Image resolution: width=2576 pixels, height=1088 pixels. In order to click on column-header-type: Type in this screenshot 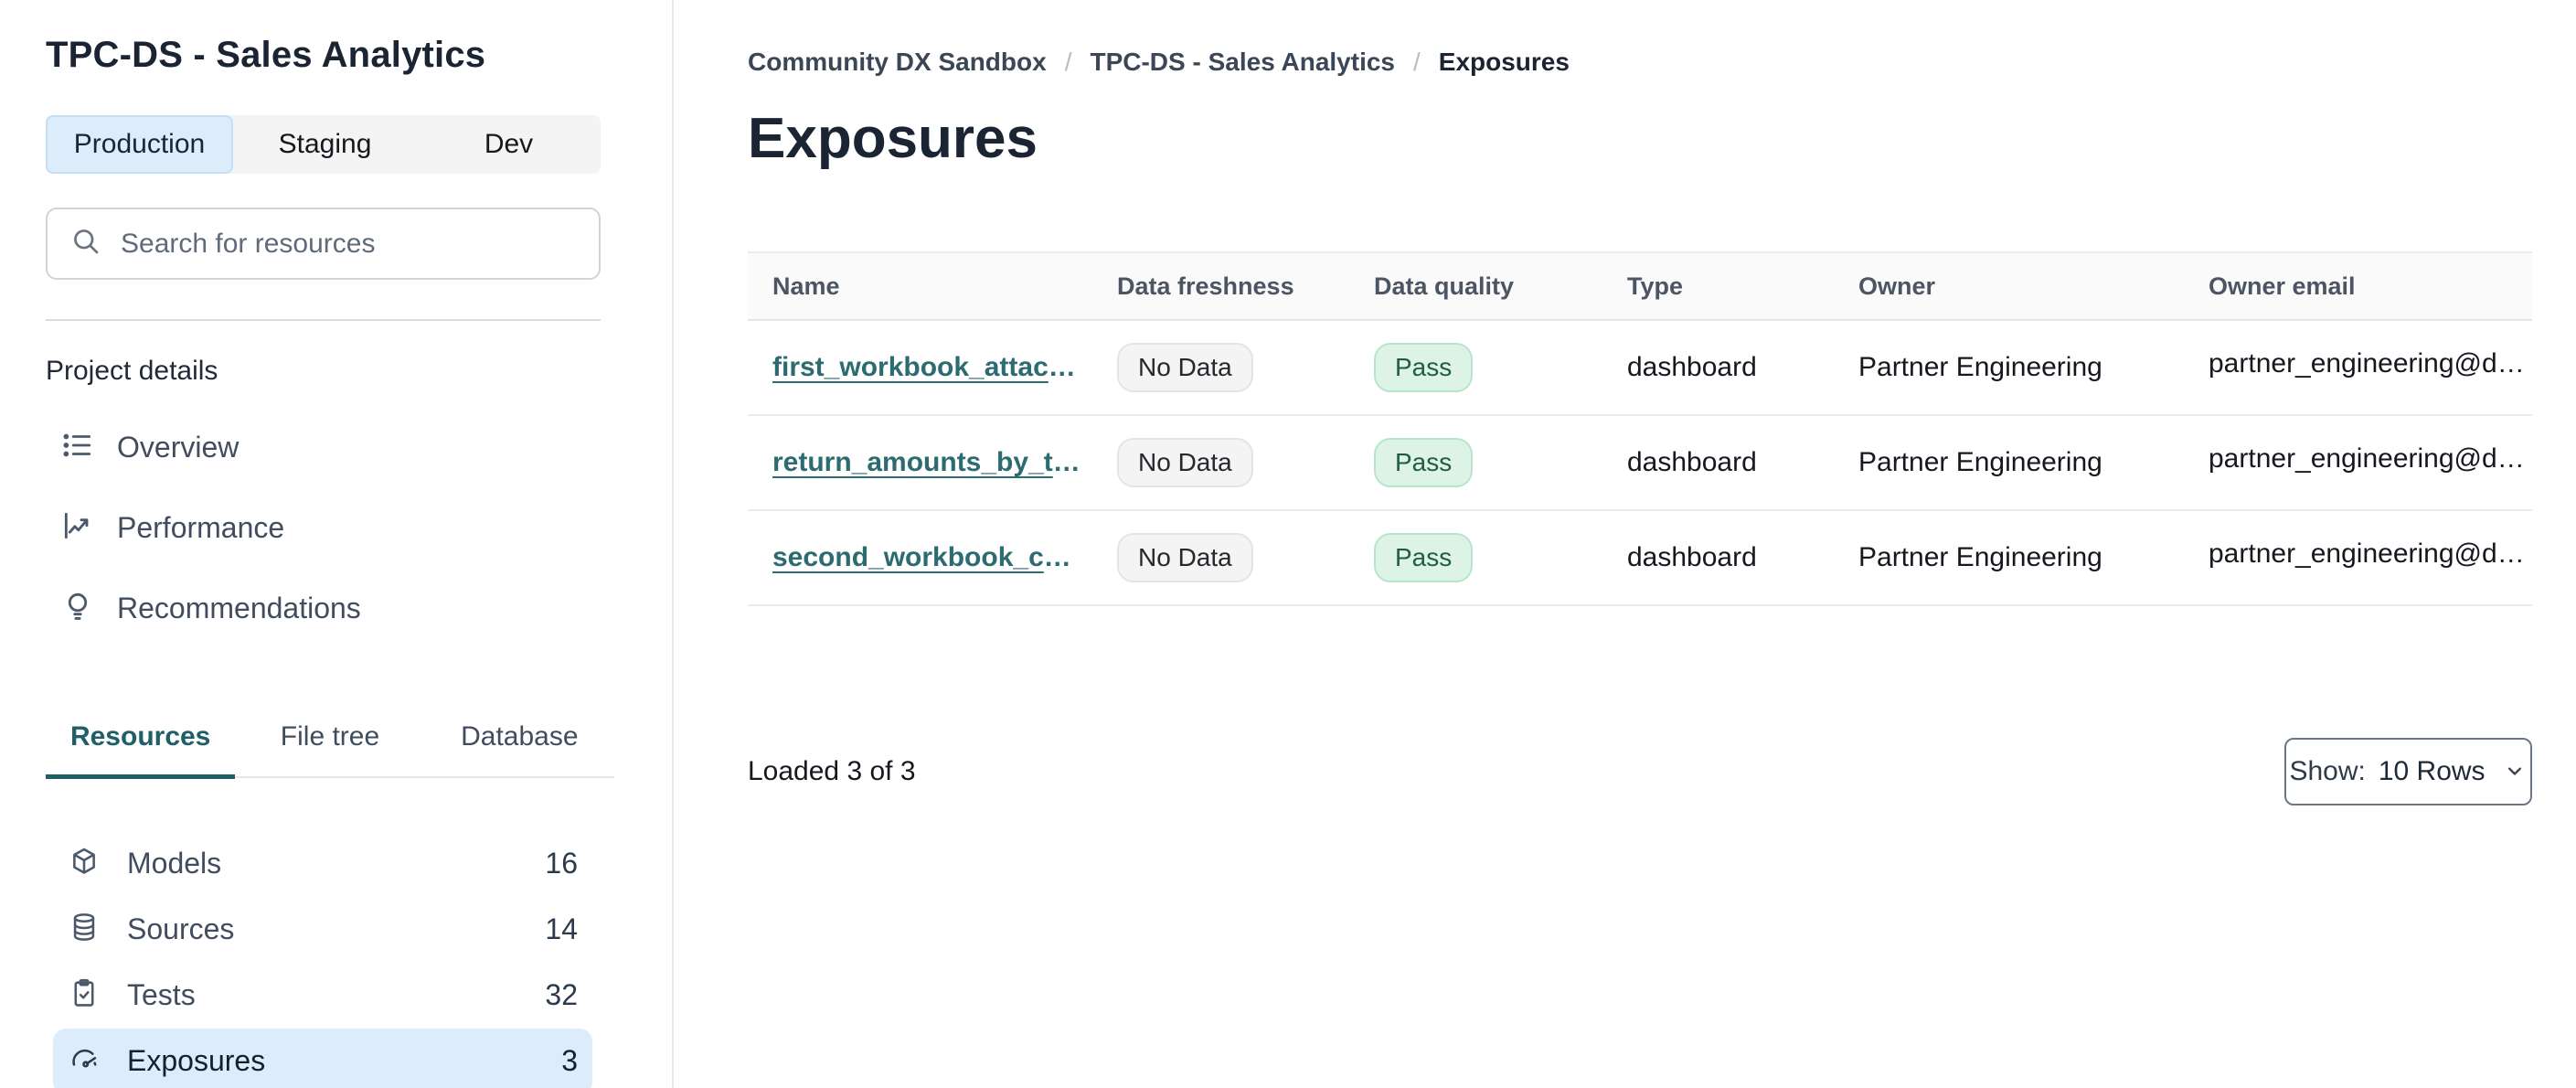, I will do `click(1655, 286)`.